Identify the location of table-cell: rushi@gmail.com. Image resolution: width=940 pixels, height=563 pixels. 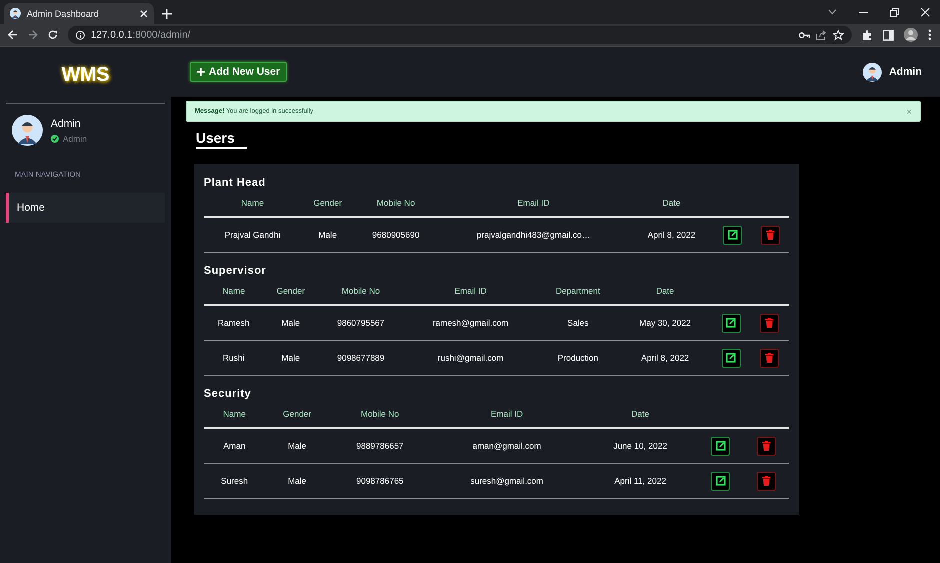
(471, 358).